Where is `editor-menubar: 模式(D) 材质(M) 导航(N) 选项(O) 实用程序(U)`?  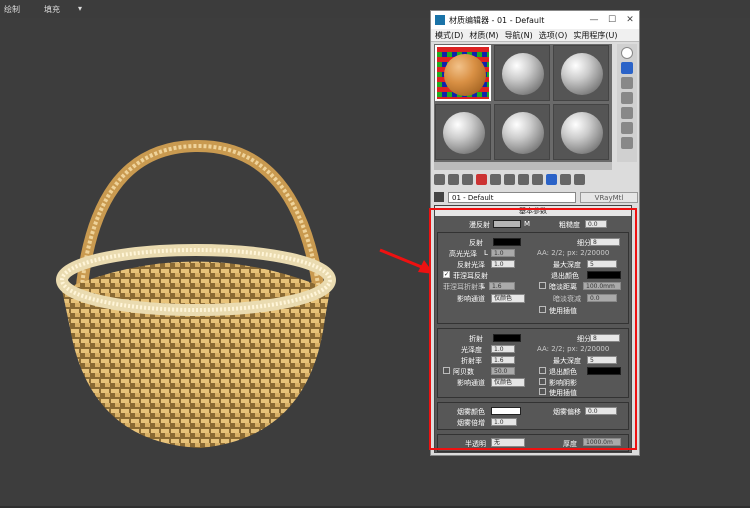
editor-menubar: 模式(D) 材质(M) 导航(N) 选项(O) 实用程序(U) is located at coordinates (535, 35).